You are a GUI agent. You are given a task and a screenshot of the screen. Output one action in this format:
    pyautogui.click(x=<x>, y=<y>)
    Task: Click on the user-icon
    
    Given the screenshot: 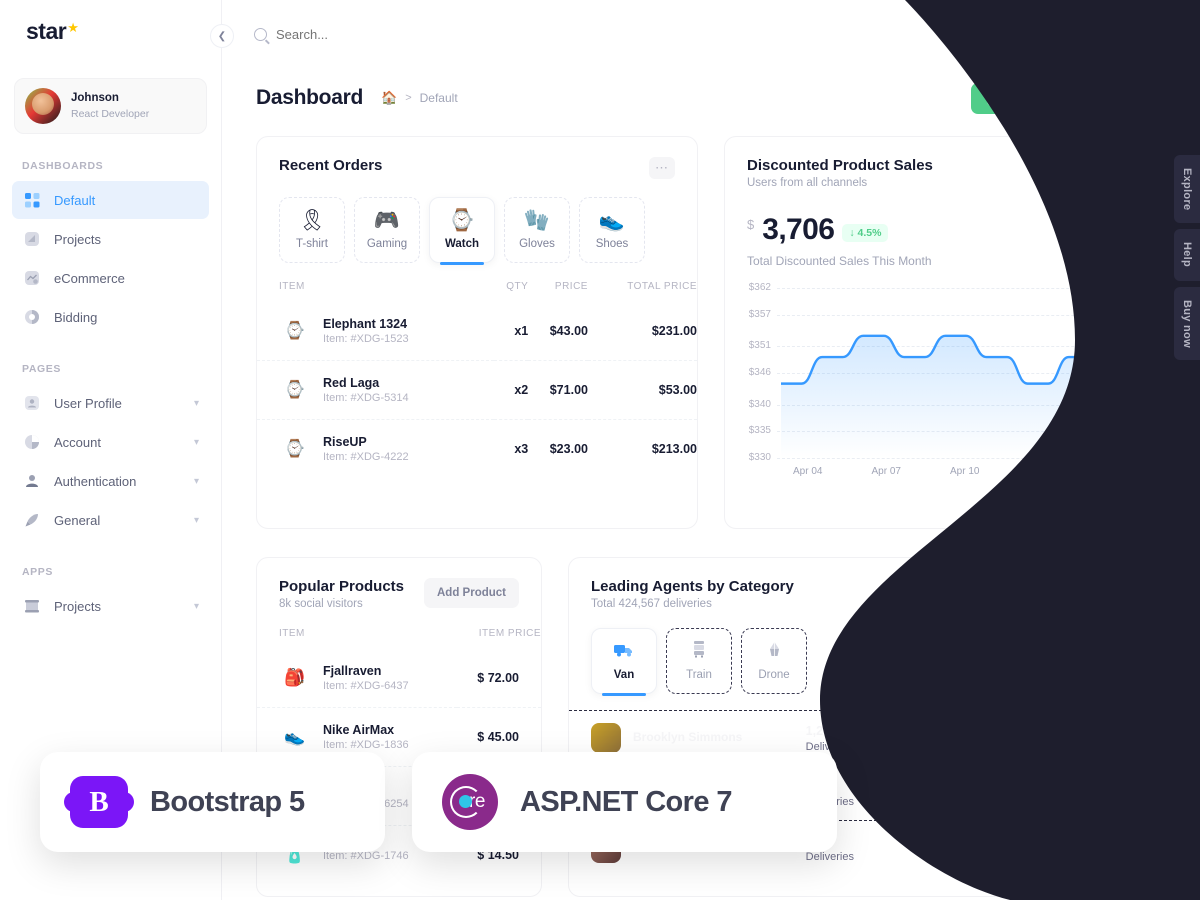 What is the action you would take?
    pyautogui.click(x=32, y=403)
    